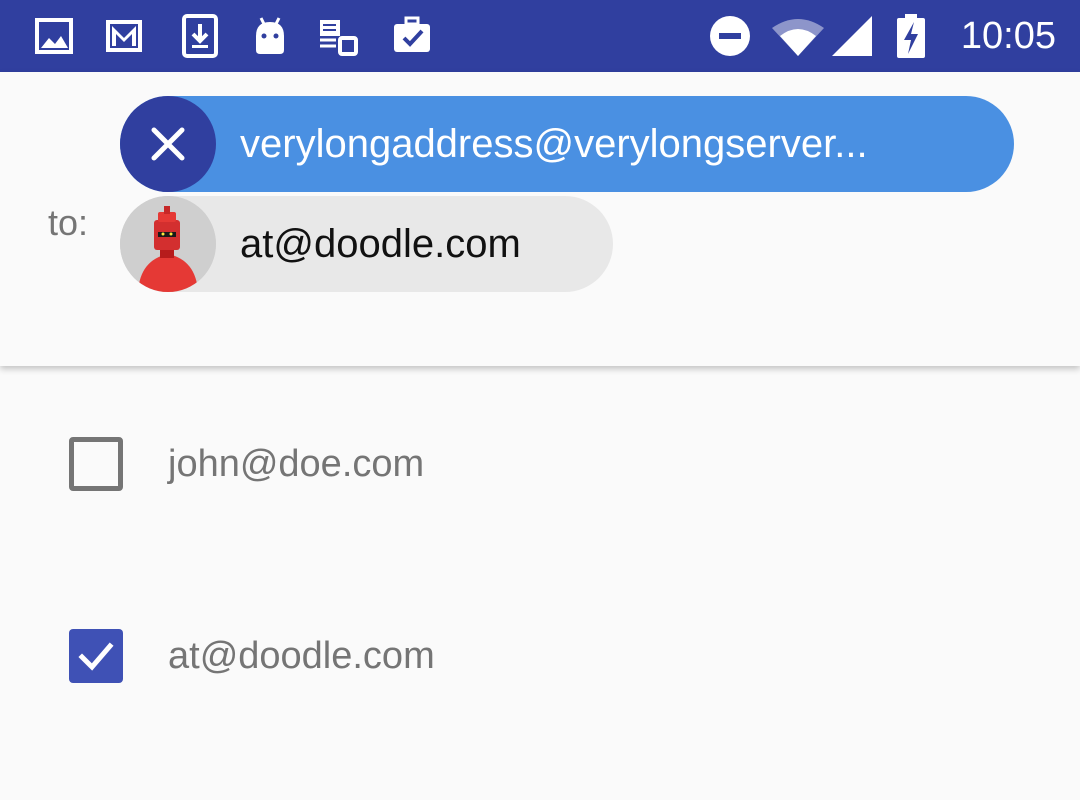  I want to click on to-label: to:, so click(68, 222).